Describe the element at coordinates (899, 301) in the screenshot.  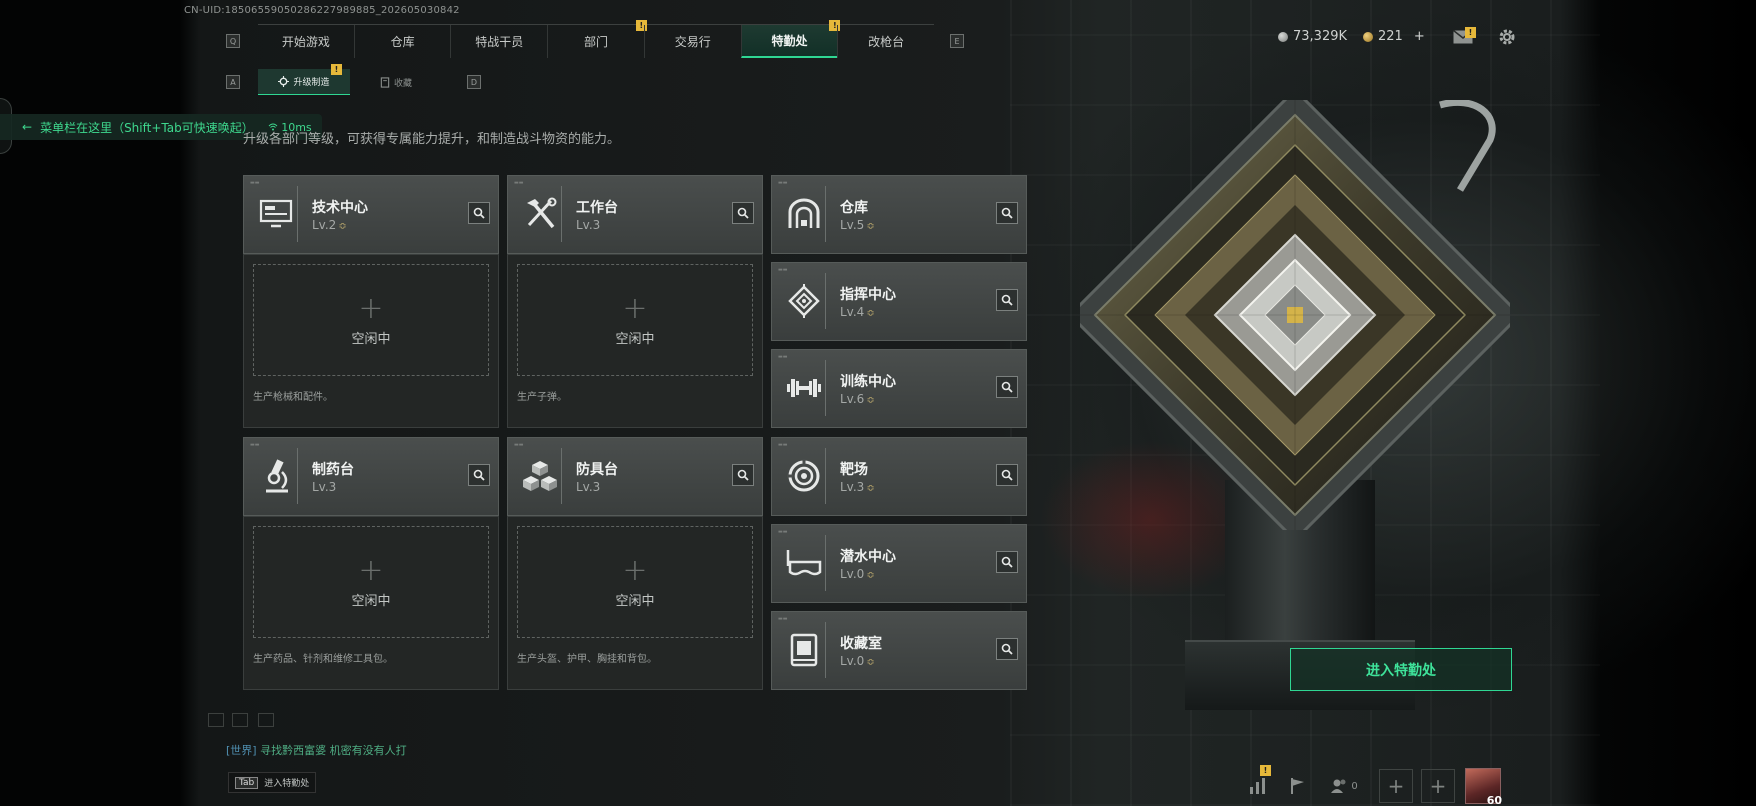
I see `facility-card-command-center: ▬▬ 指挥中心 Lv.4 ≎` at that location.